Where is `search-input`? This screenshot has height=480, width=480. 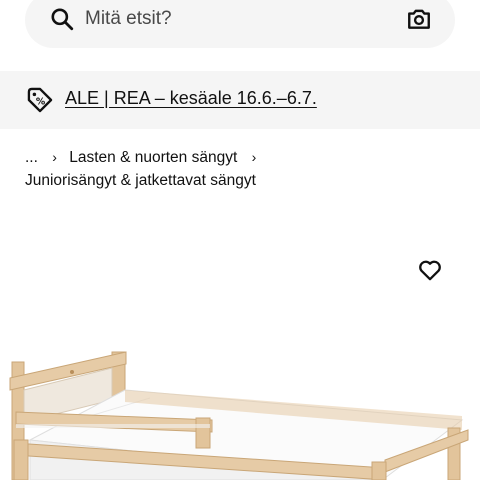
search-input is located at coordinates (235, 19).